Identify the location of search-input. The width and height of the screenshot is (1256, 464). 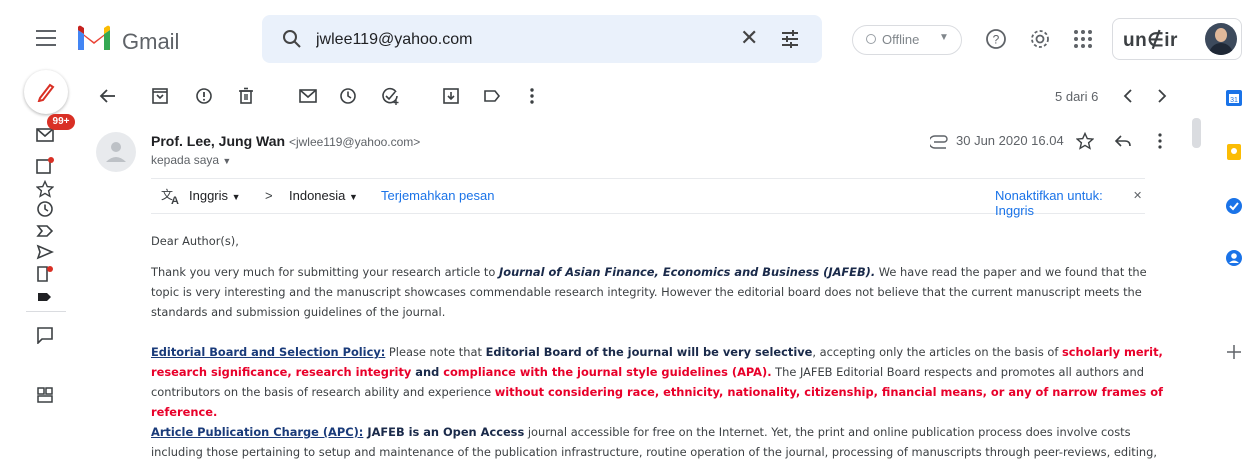
(526, 40).